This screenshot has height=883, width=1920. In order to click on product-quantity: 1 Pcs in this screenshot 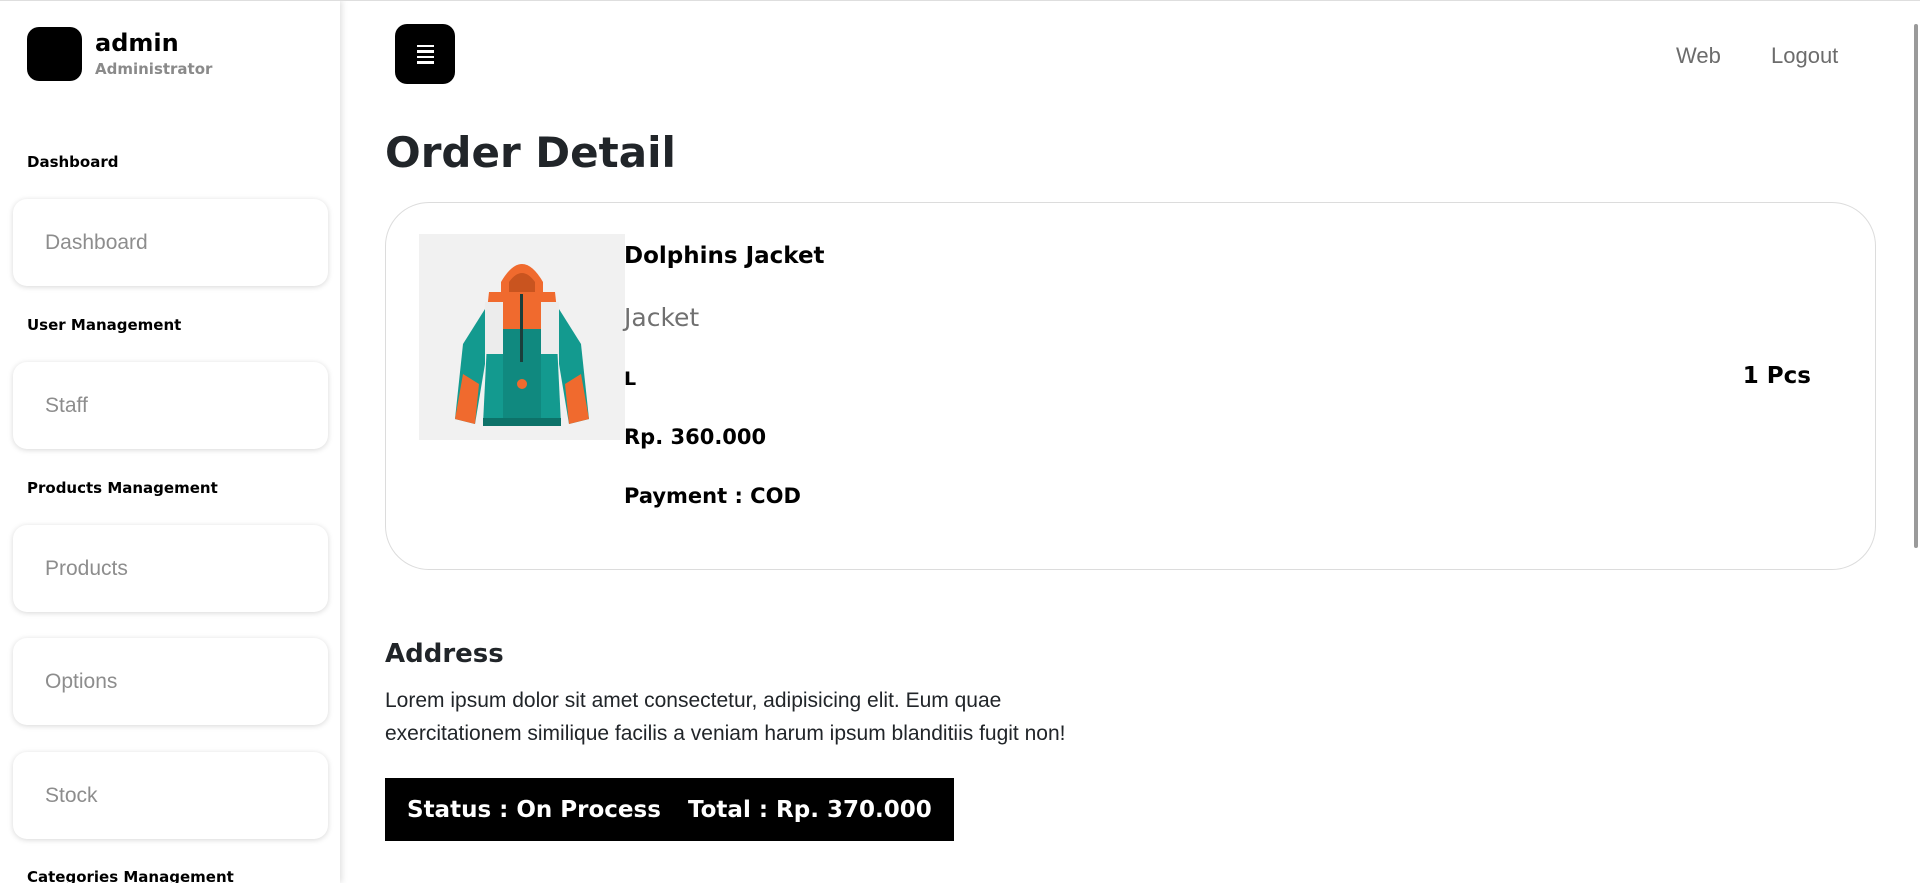, I will do `click(1776, 376)`.